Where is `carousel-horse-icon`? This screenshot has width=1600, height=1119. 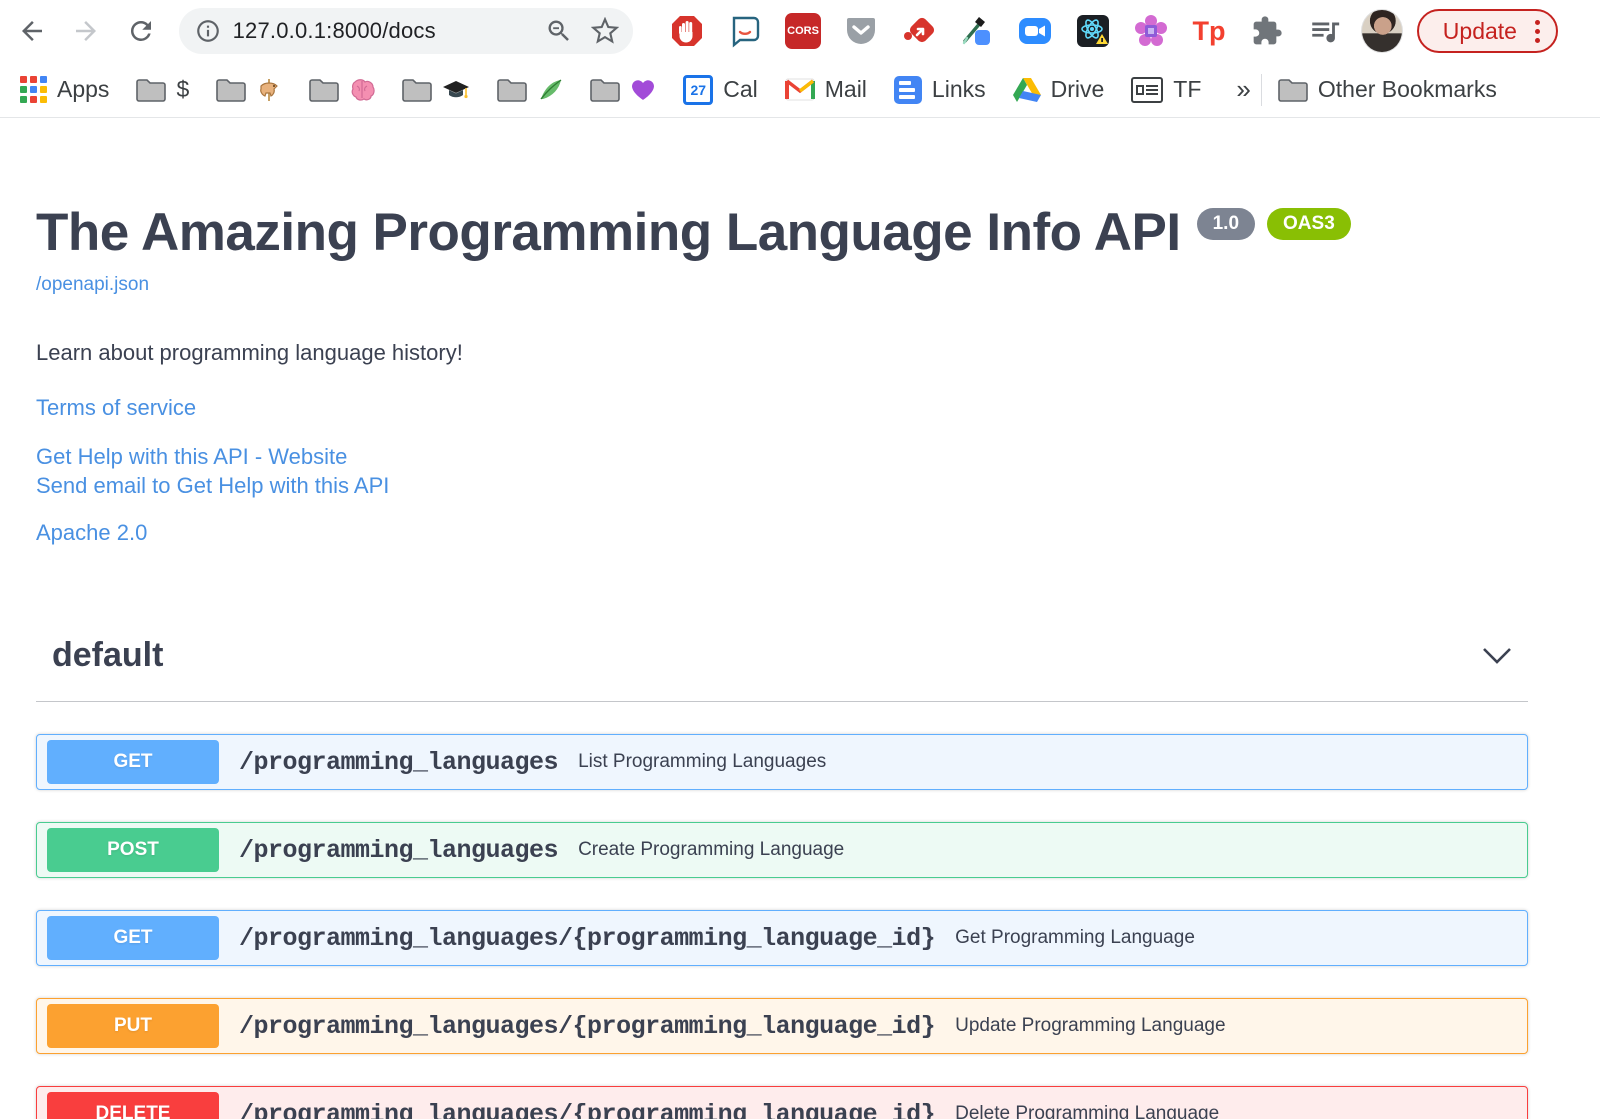 carousel-horse-icon is located at coordinates (269, 89).